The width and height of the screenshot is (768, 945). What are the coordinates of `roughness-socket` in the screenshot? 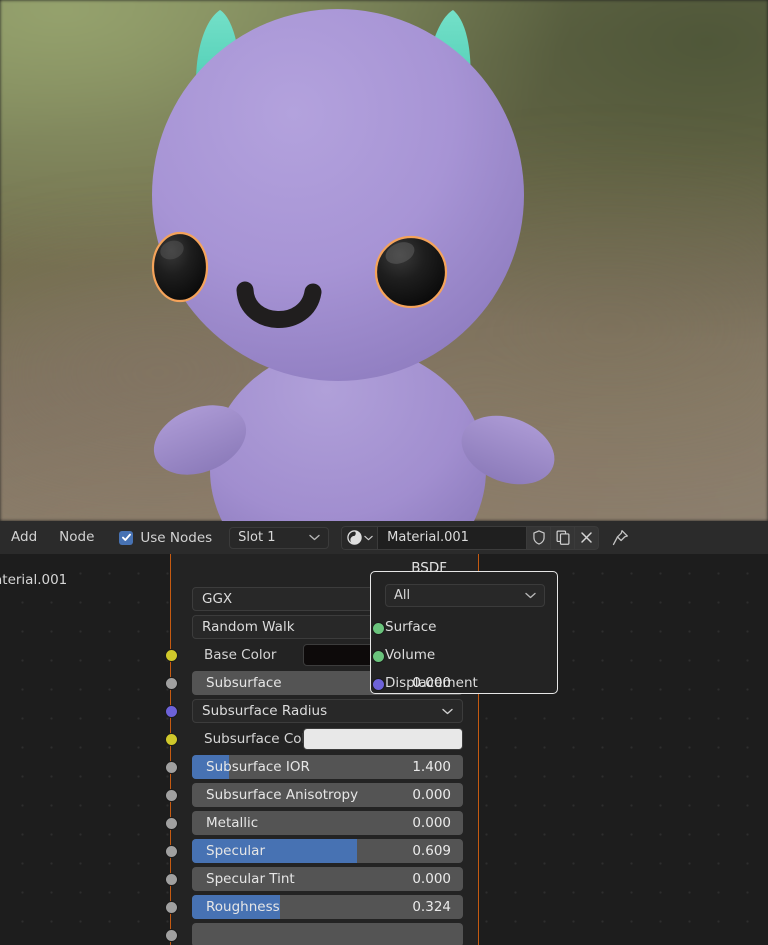 It's located at (171, 907).